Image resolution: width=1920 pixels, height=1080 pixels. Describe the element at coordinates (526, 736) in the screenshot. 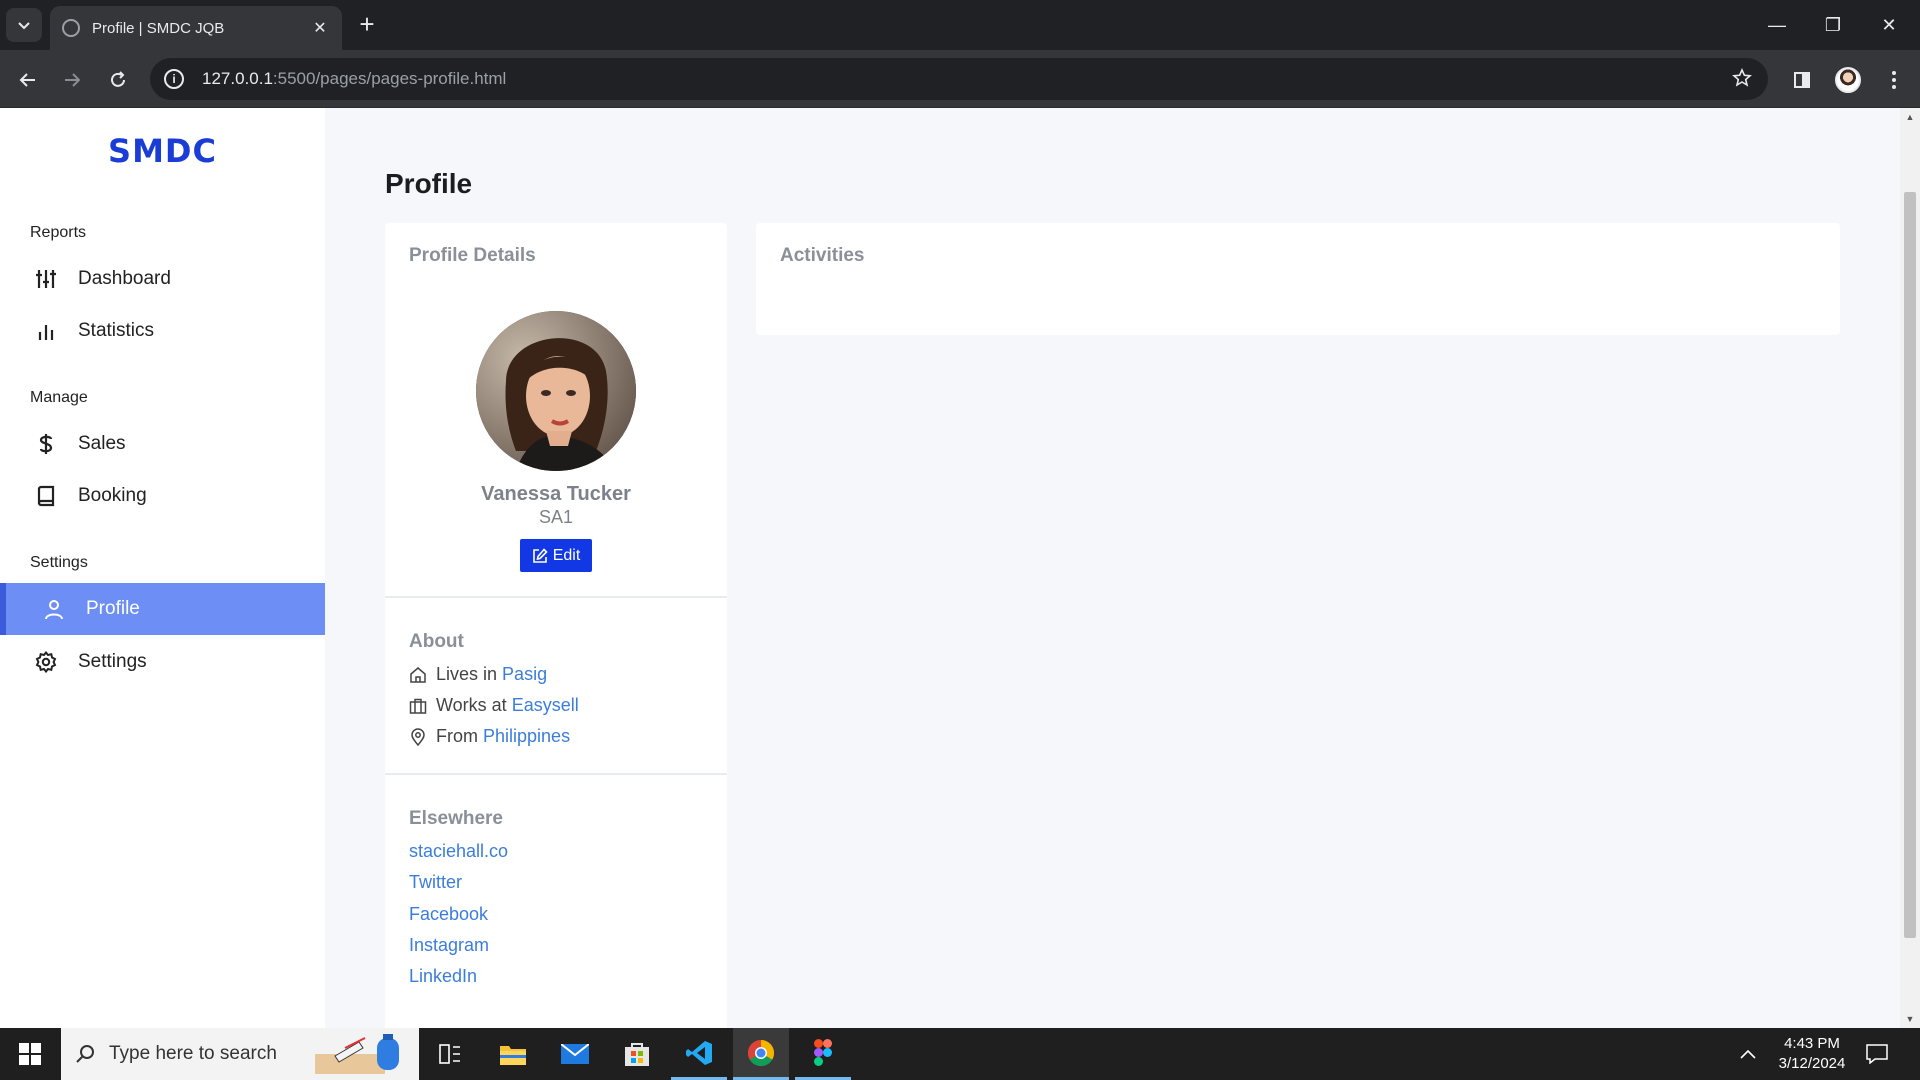

I see `from-link: Philippines` at that location.